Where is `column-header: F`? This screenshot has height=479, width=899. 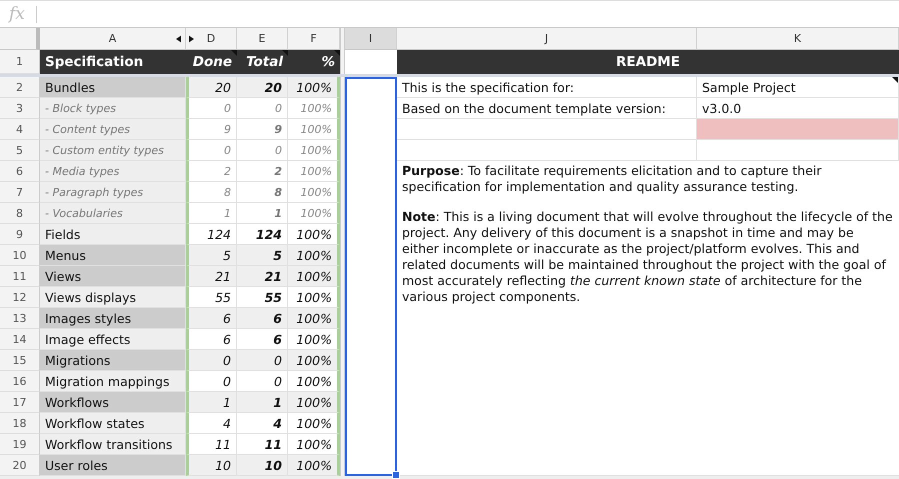 column-header: F is located at coordinates (314, 39).